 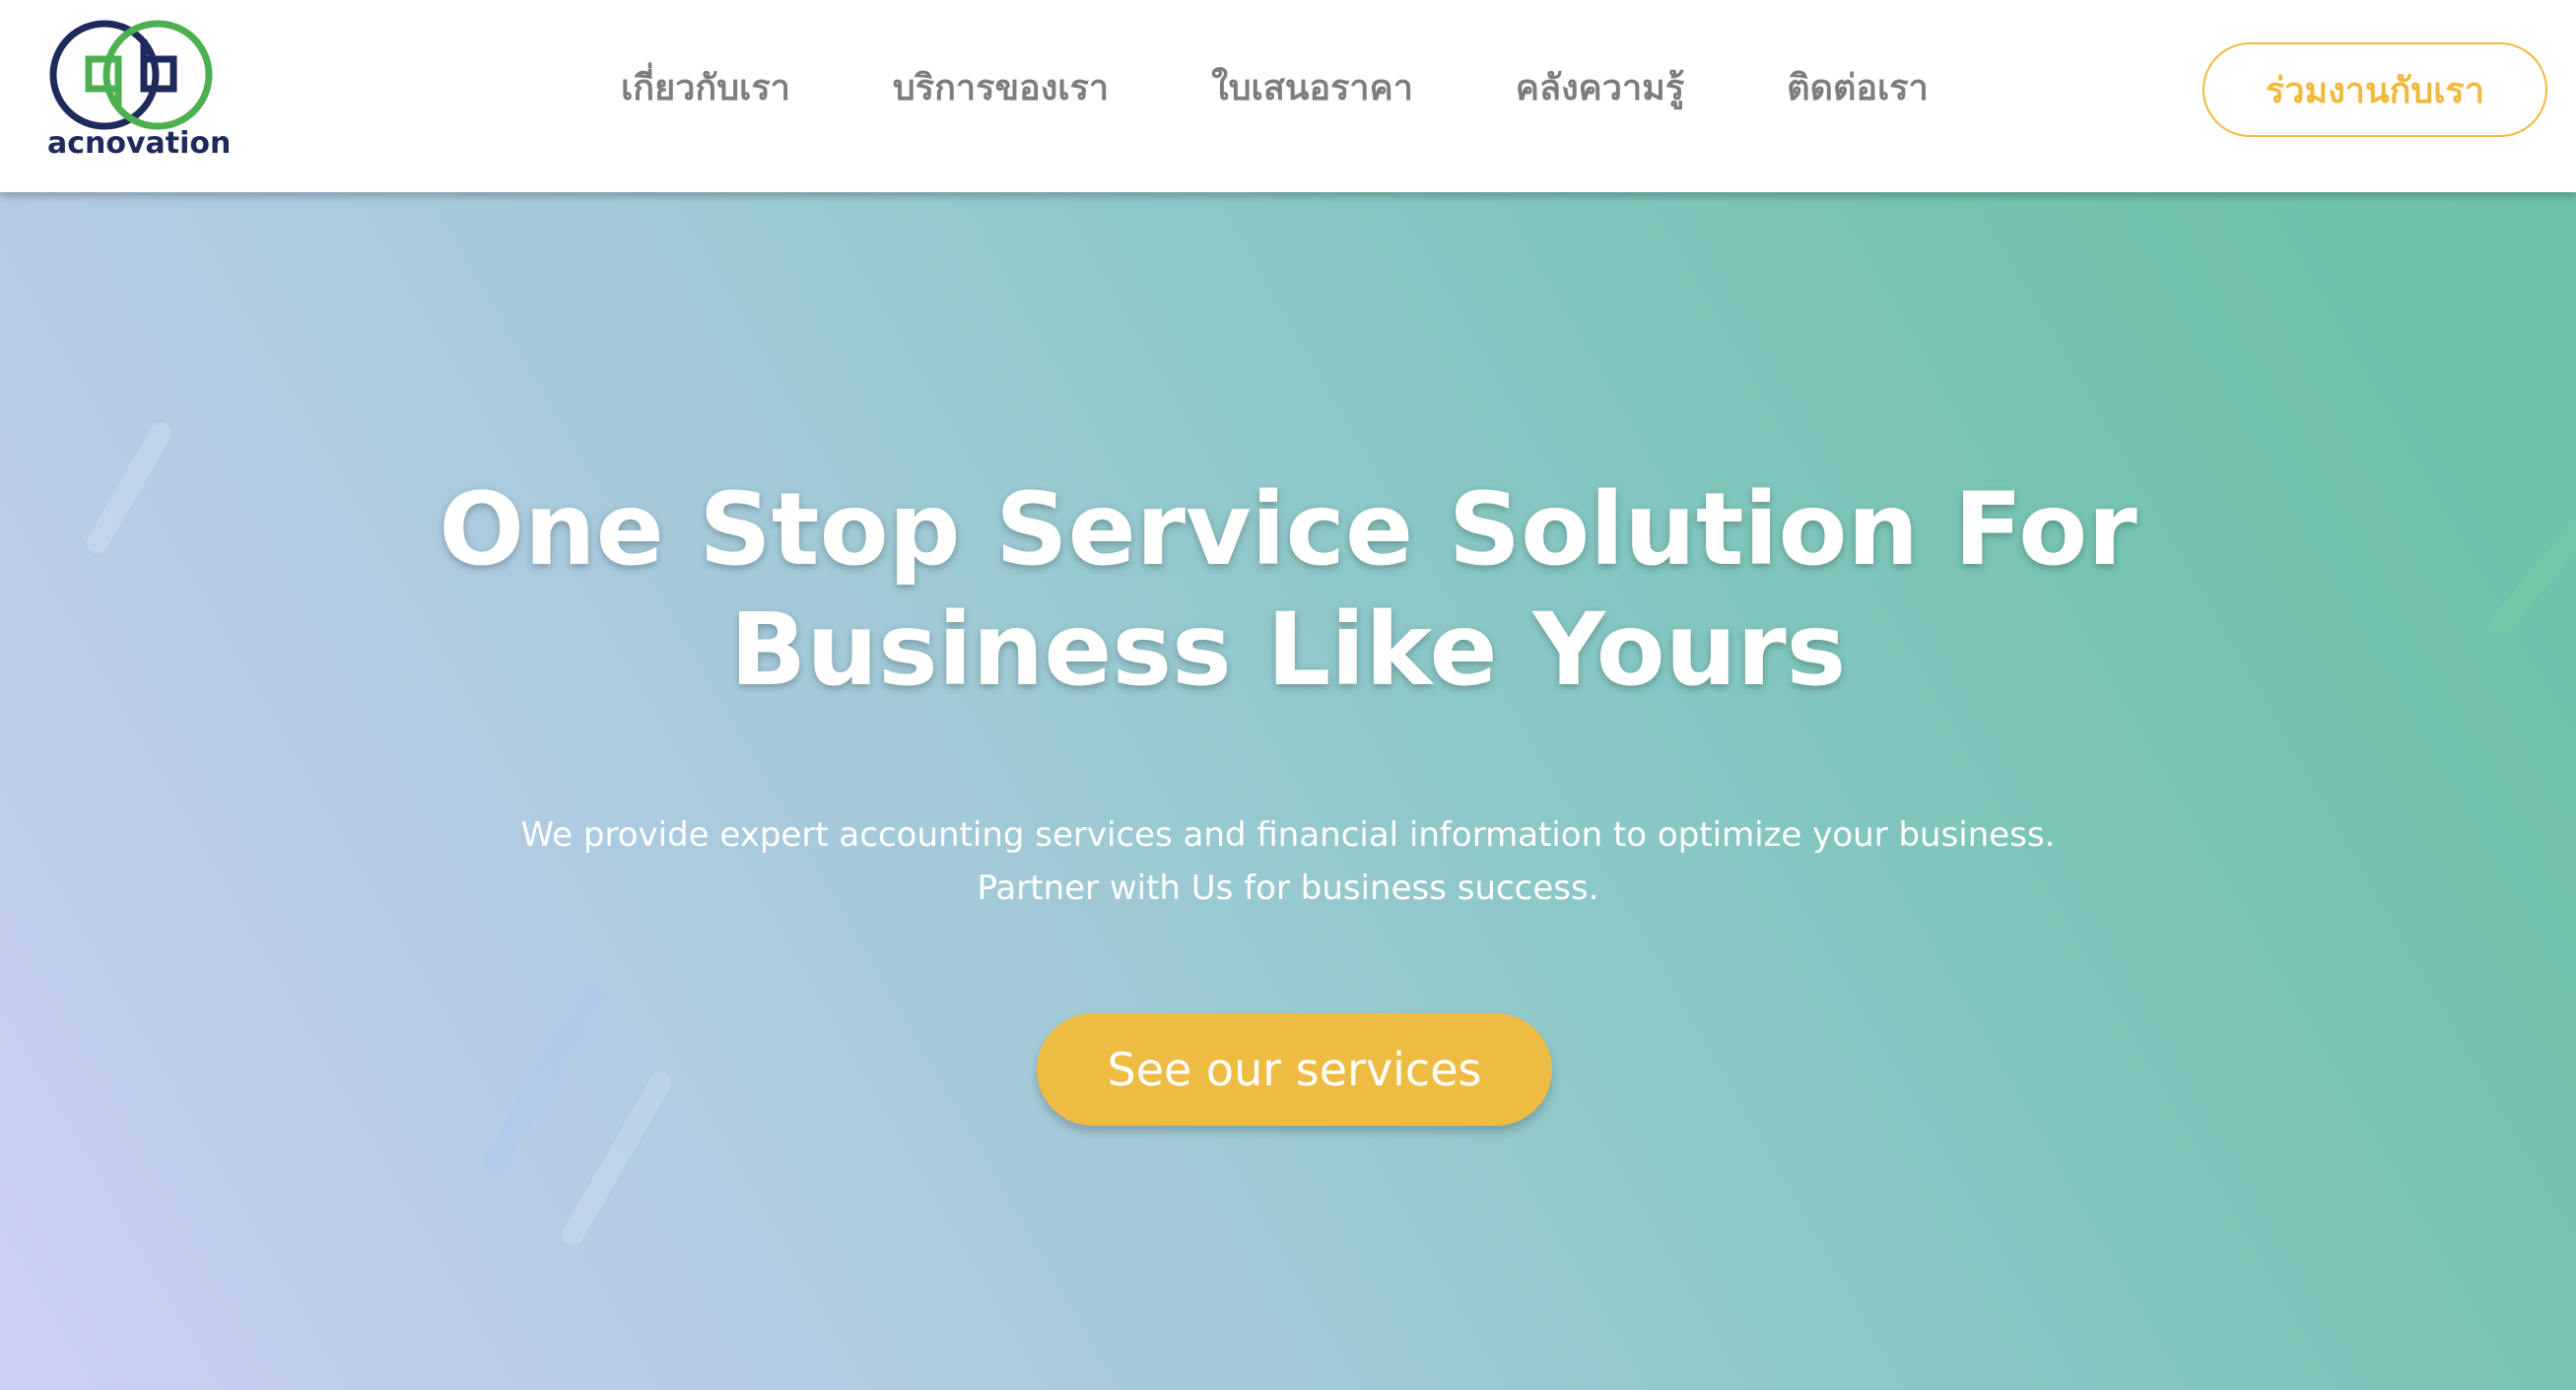 I want to click on join-us-button: ร่วมงานกับเรา, so click(x=2375, y=89).